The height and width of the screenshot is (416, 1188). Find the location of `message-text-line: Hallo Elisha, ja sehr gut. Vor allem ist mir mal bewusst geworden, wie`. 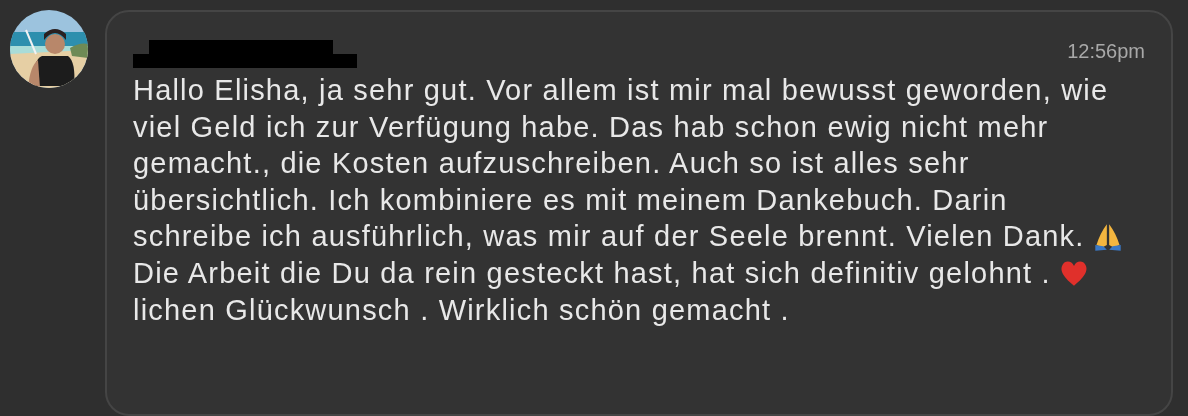

message-text-line: Hallo Elisha, ja sehr gut. Vor allem ist mir mal bewusst geworden, wie is located at coordinates (621, 90).